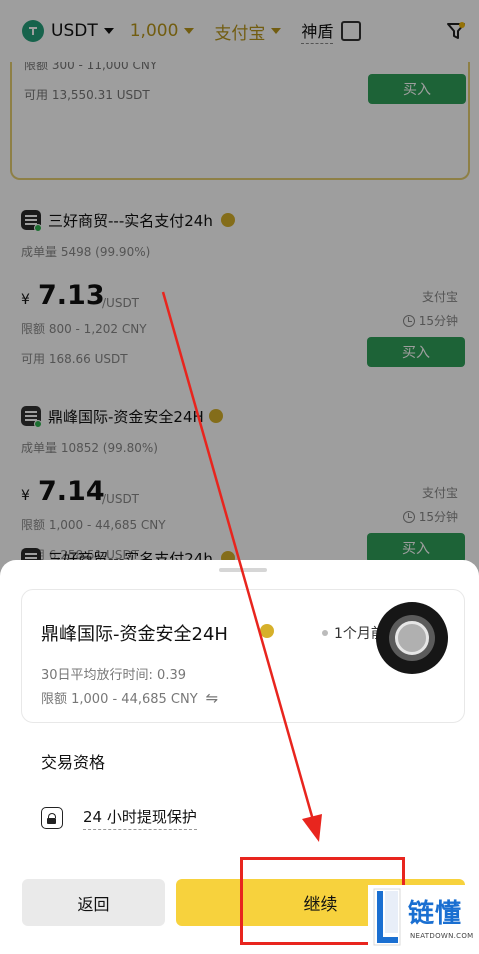  I want to click on swap-icon: ⇋, so click(212, 698).